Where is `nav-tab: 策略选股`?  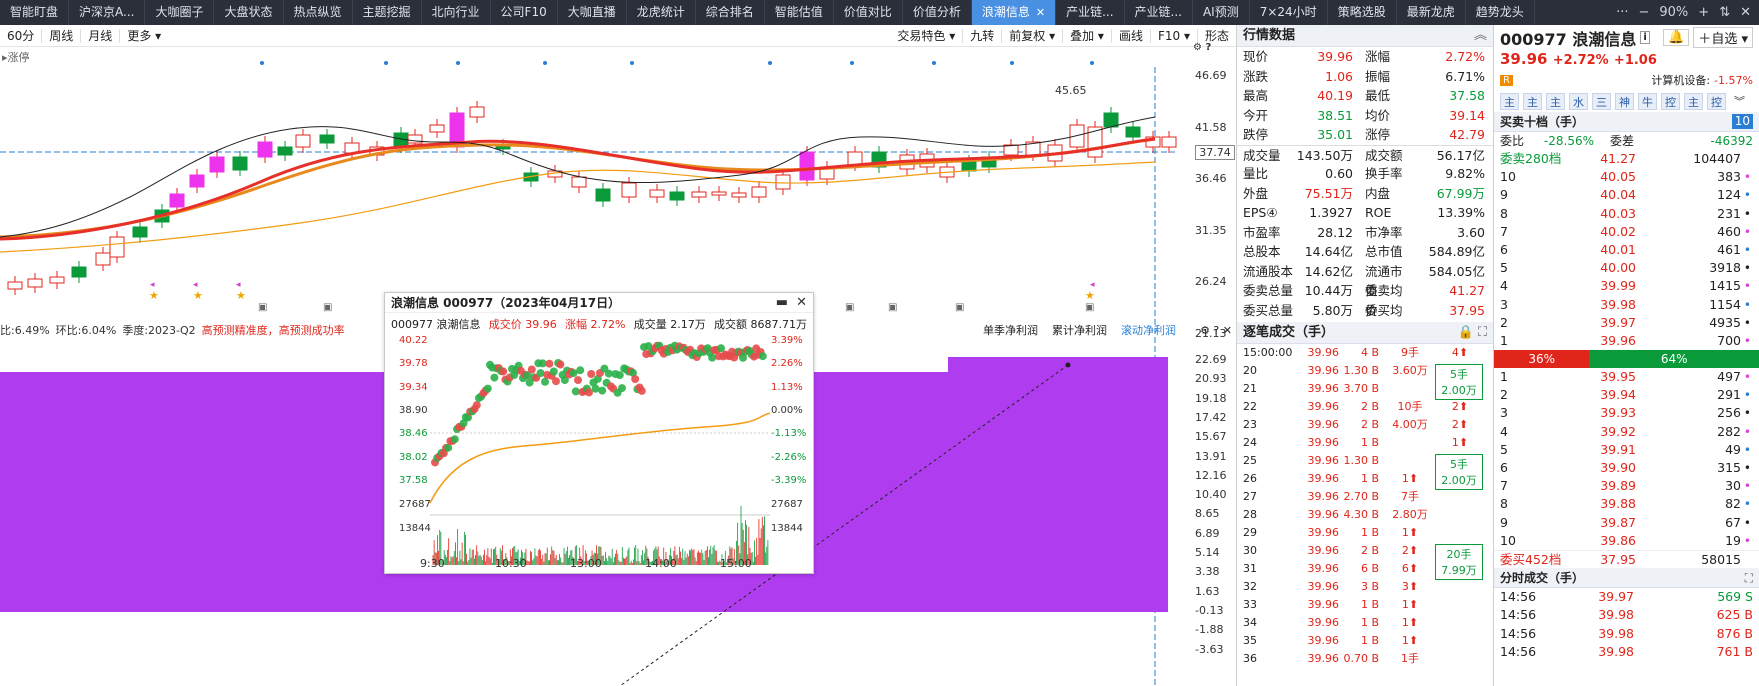
nav-tab: 策略选股 is located at coordinates (1362, 12).